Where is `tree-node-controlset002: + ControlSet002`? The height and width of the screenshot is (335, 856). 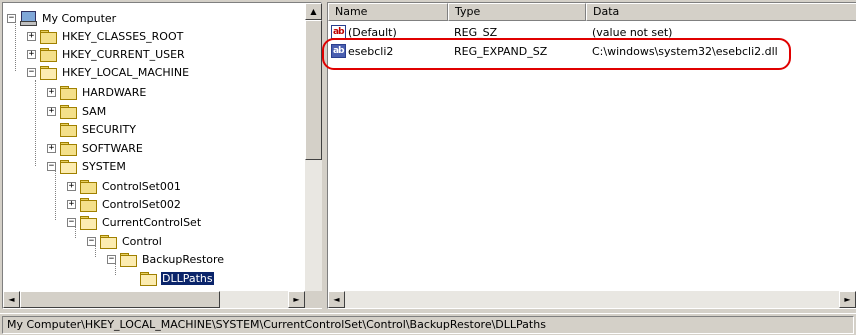 tree-node-controlset002: + ControlSet002 is located at coordinates (124, 204).